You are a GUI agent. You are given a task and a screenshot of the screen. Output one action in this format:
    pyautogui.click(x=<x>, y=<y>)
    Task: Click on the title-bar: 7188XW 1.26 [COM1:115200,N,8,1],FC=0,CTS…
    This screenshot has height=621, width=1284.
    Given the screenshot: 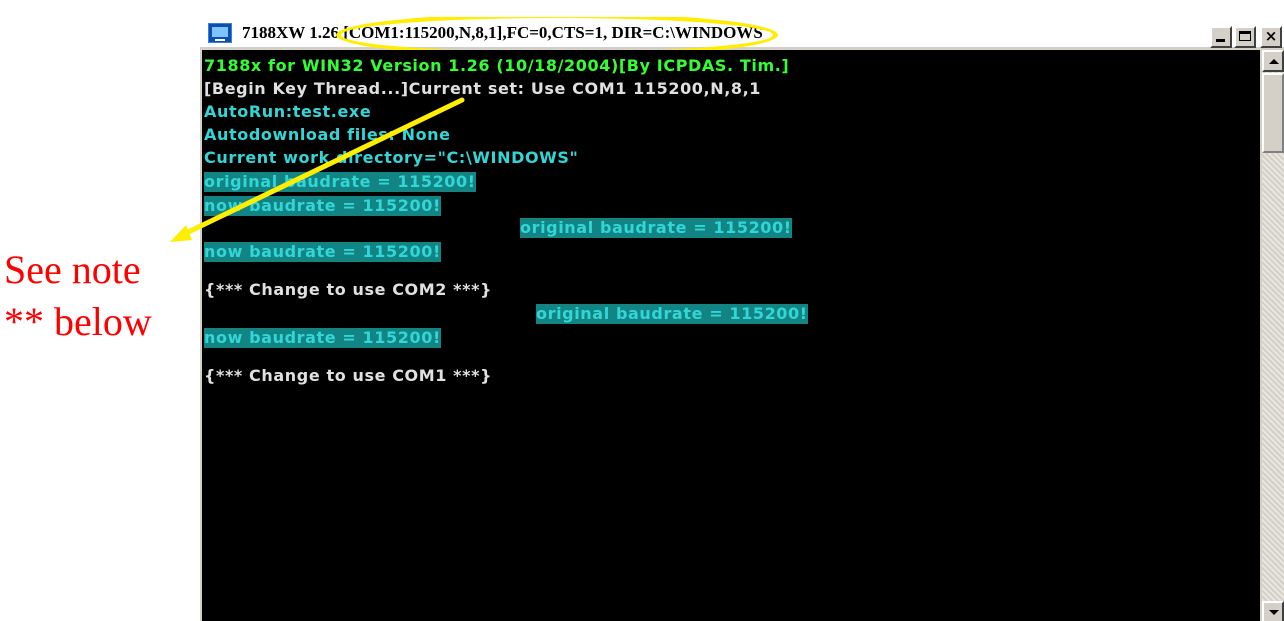 What is the action you would take?
    pyautogui.click(x=742, y=37)
    